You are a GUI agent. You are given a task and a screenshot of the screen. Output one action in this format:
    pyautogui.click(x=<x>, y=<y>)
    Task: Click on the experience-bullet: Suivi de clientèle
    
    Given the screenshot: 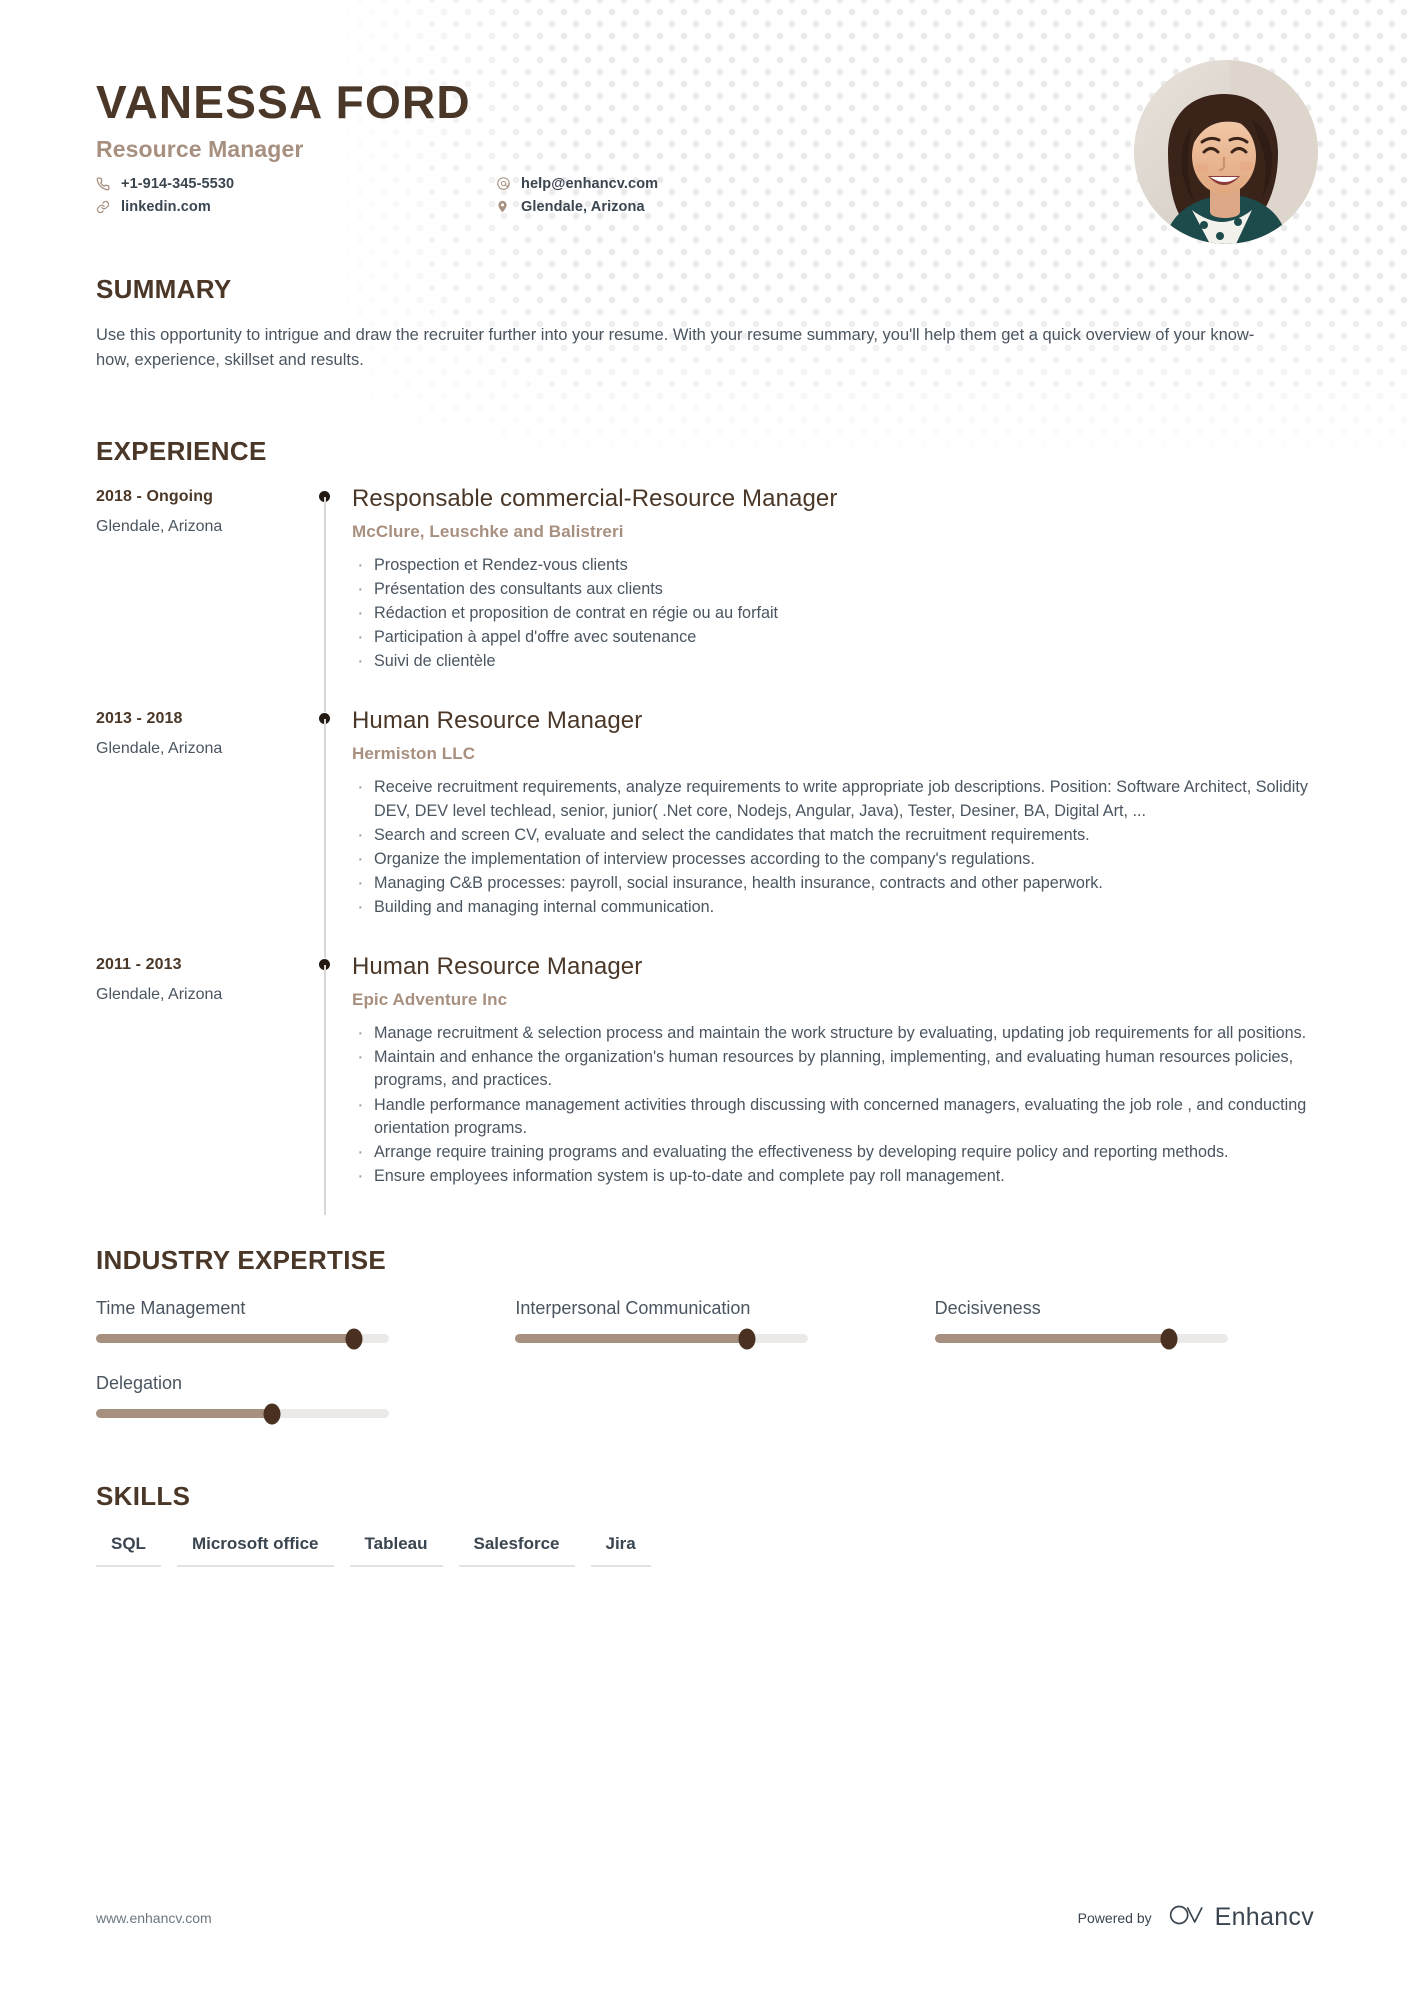 What is the action you would take?
    pyautogui.click(x=833, y=661)
    